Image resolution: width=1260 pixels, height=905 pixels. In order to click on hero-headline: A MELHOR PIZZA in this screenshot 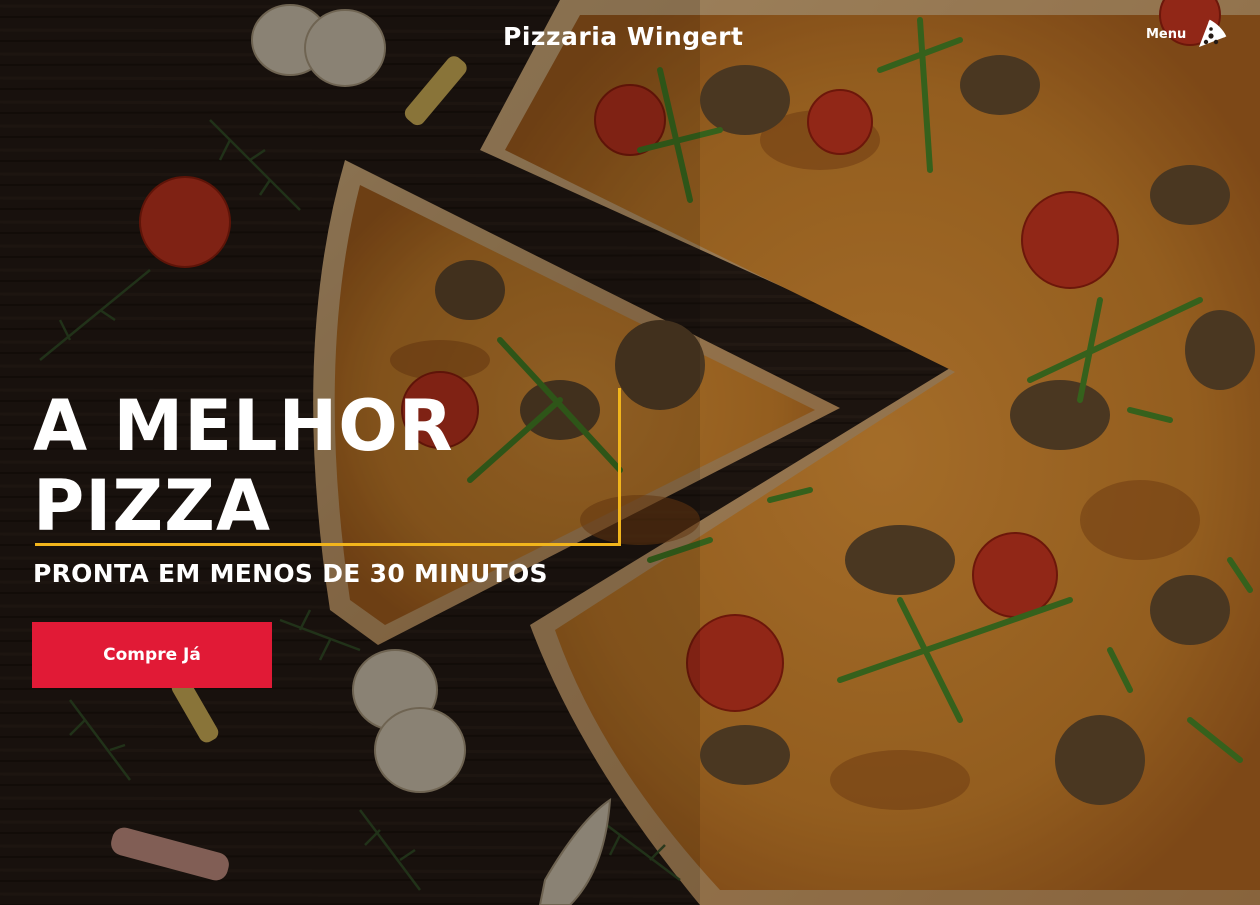, I will do `click(328, 466)`.